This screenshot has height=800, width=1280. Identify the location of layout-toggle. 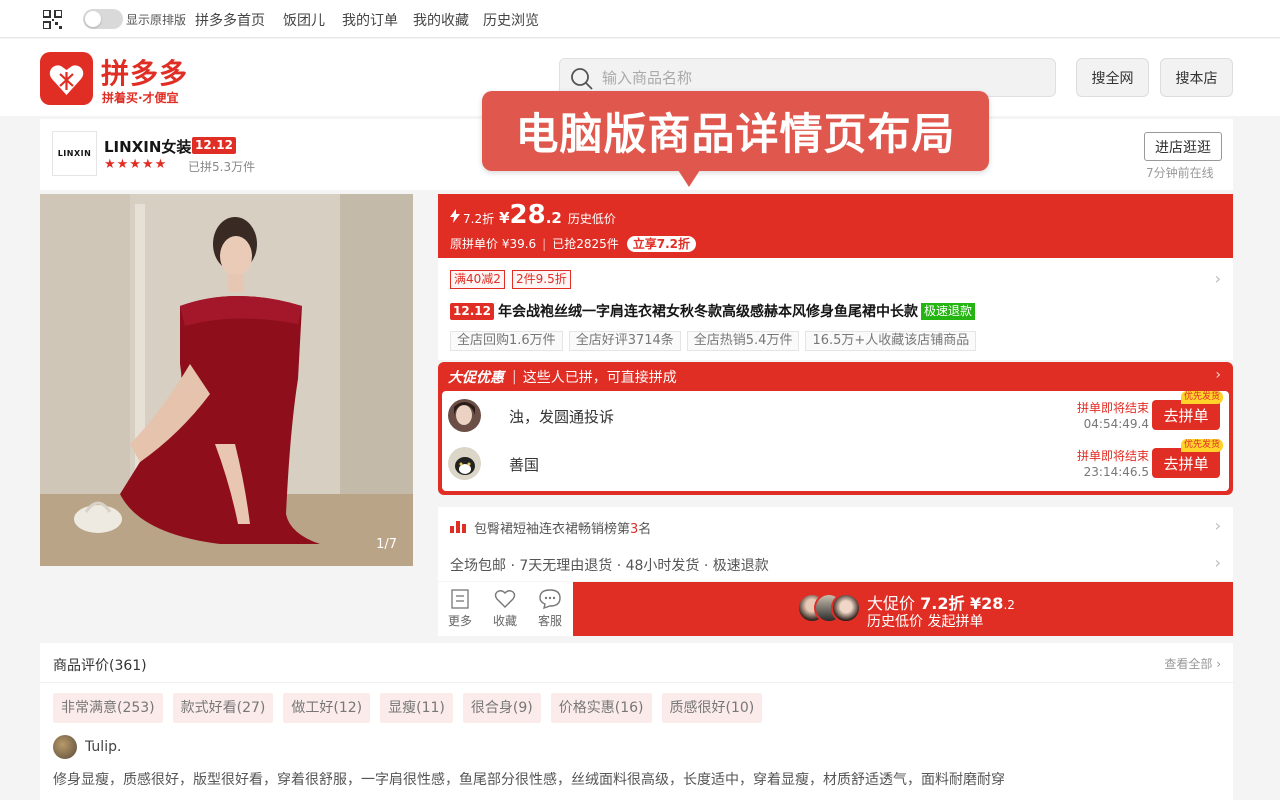
(103, 19).